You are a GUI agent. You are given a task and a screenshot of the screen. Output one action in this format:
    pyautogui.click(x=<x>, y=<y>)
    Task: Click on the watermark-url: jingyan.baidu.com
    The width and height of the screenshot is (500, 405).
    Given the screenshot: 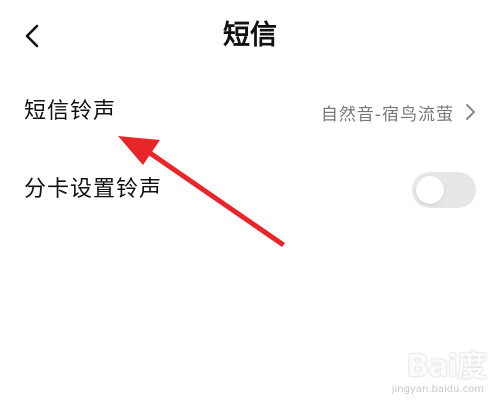 What is the action you would take?
    pyautogui.click(x=437, y=389)
    